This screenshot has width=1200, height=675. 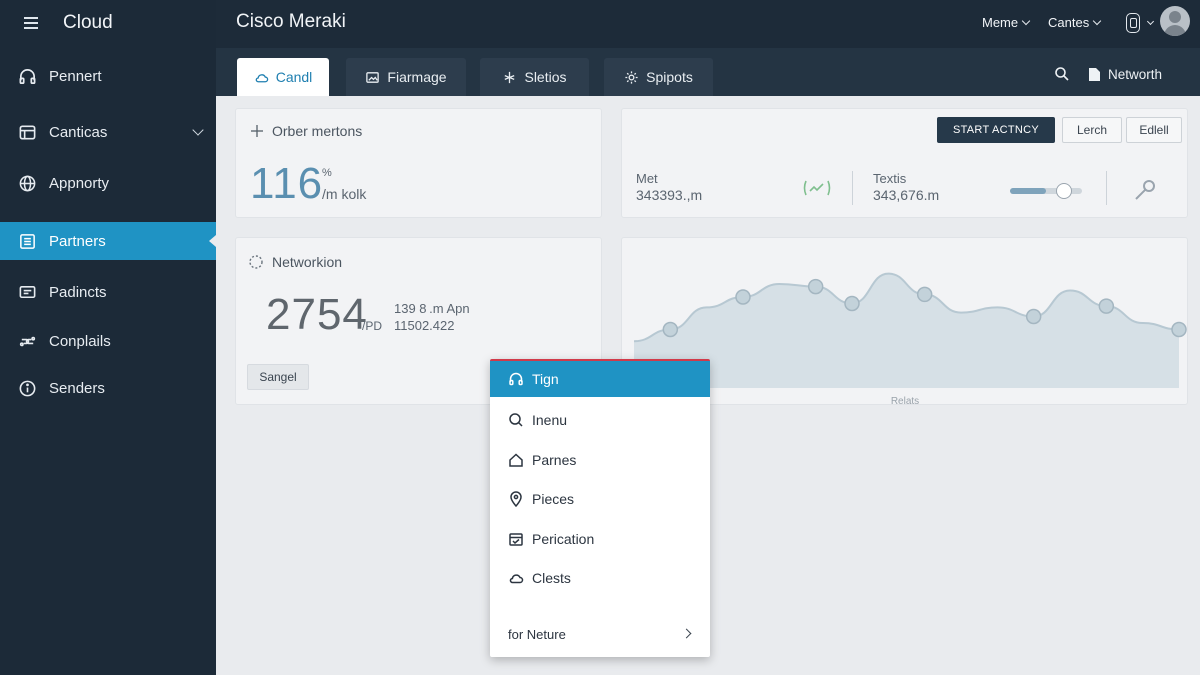 I want to click on chart-area, so click(x=906, y=330).